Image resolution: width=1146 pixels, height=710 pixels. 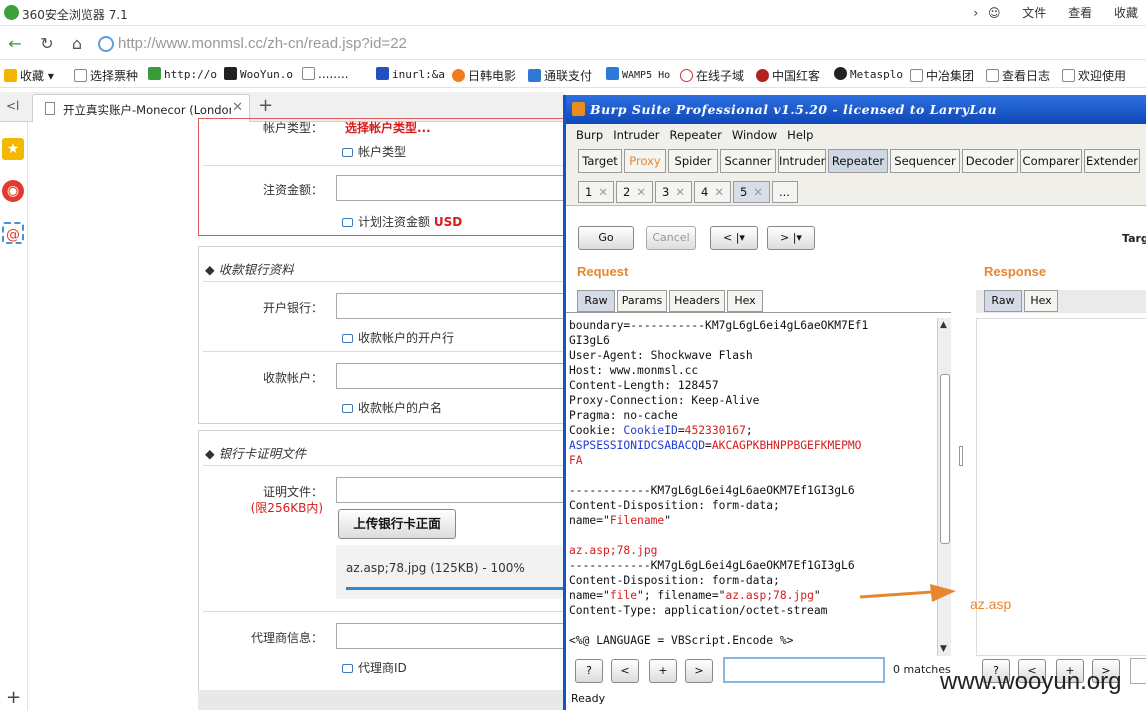 What do you see at coordinates (402, 221) in the screenshot?
I see `deposit-hint: 计划注资金额 USD` at bounding box center [402, 221].